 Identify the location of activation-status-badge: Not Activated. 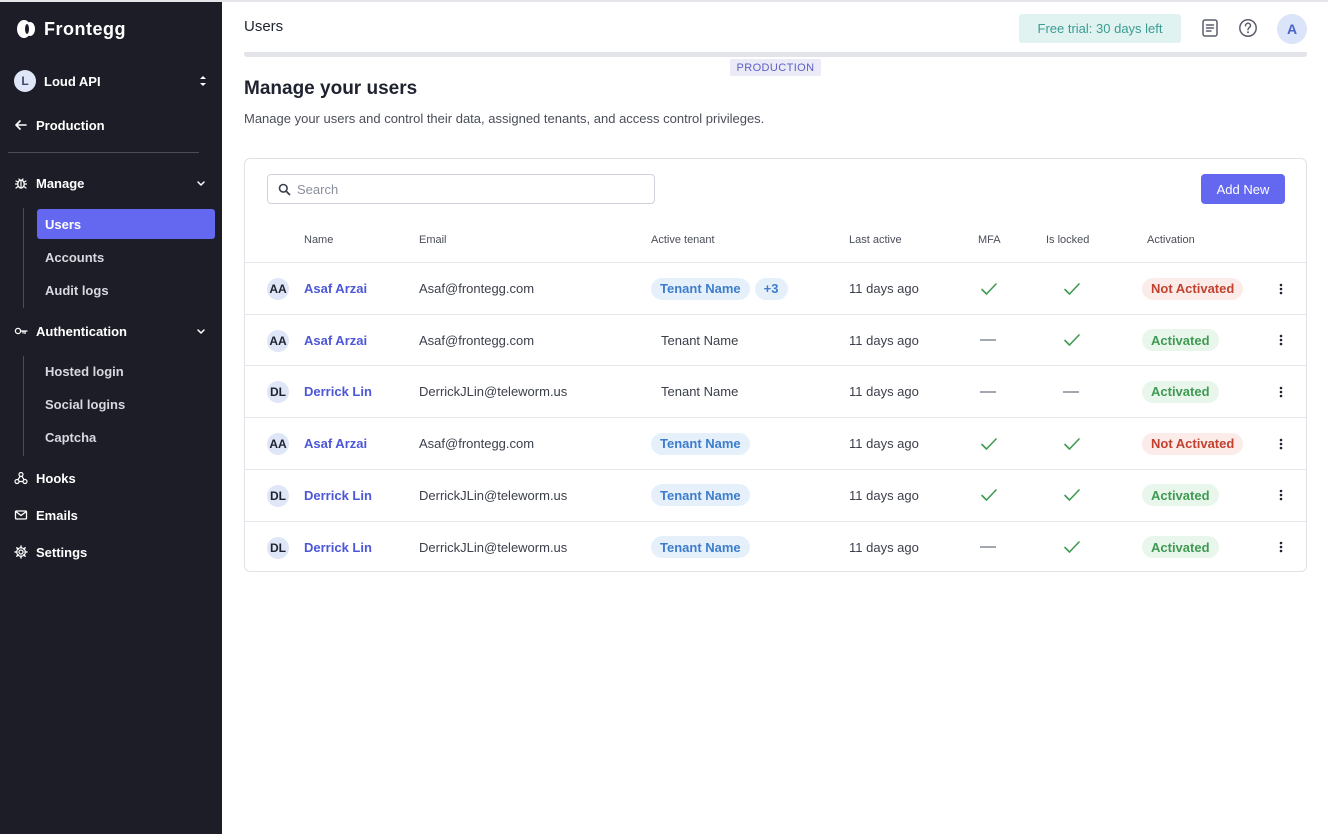
(1193, 443).